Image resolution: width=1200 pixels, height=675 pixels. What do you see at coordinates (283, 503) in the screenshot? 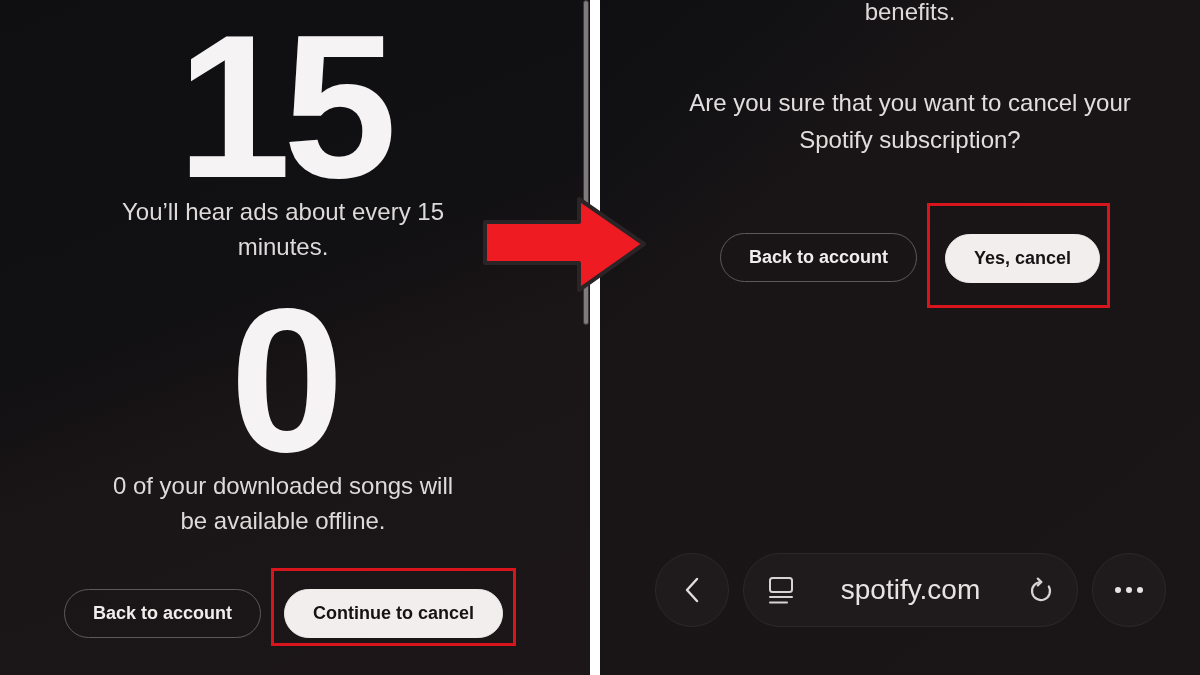
I see `stat-caption: 0 of your downloaded songs will be available offline.` at bounding box center [283, 503].